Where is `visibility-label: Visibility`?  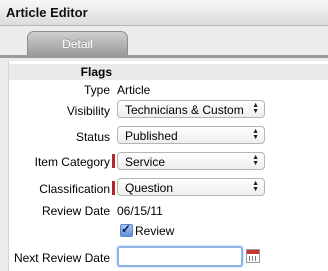
visibility-label: Visibility is located at coordinates (88, 111).